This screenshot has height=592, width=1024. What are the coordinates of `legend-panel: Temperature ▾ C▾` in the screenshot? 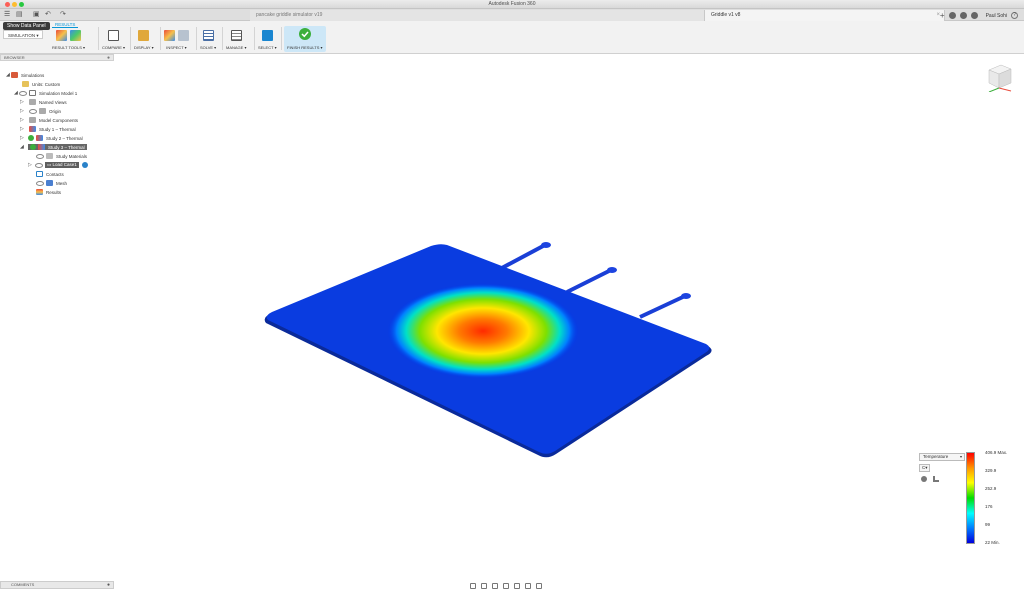 It's located at (942, 467).